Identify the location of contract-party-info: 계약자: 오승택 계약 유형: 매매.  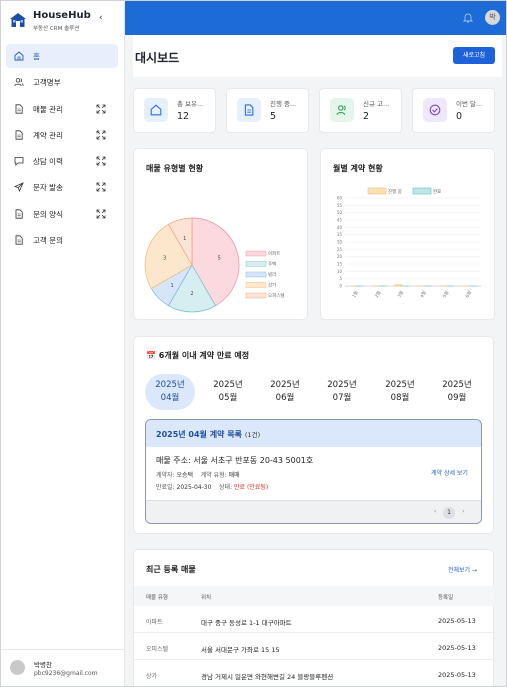
(198, 474).